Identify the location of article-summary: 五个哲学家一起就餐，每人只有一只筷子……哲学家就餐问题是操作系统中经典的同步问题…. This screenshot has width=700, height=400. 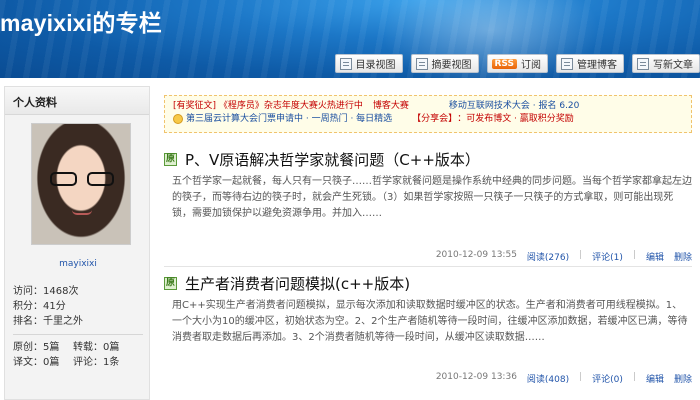
(432, 197).